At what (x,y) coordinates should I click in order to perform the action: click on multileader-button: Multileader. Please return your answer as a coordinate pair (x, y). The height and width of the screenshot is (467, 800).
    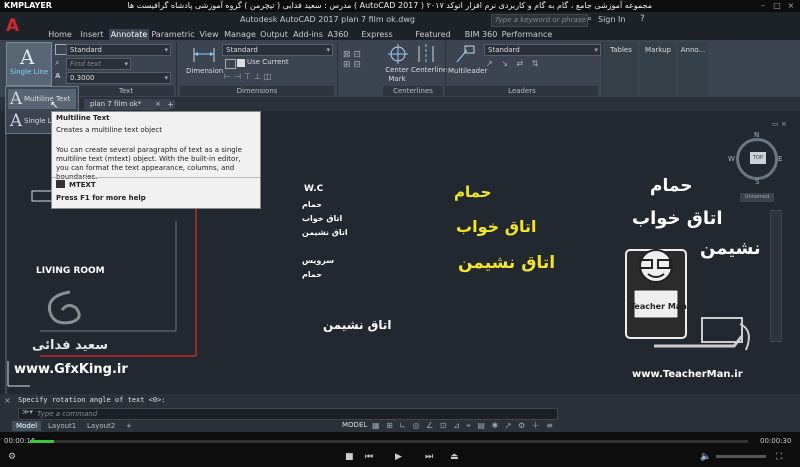
    Looking at the image, I should click on (468, 63).